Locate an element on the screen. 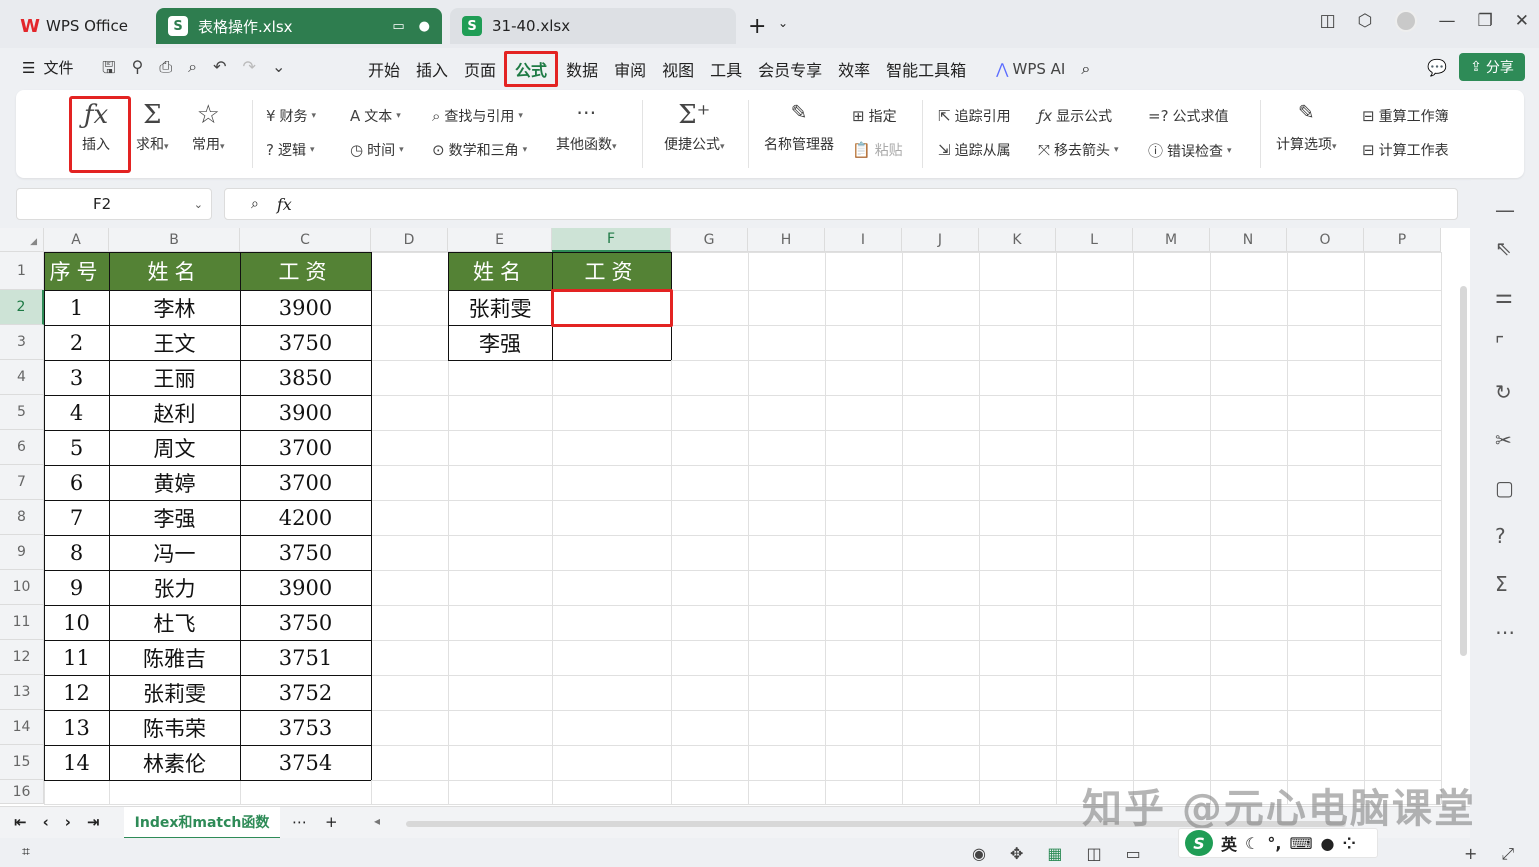 The width and height of the screenshot is (1539, 867). menu-member: 会员专享 is located at coordinates (790, 69).